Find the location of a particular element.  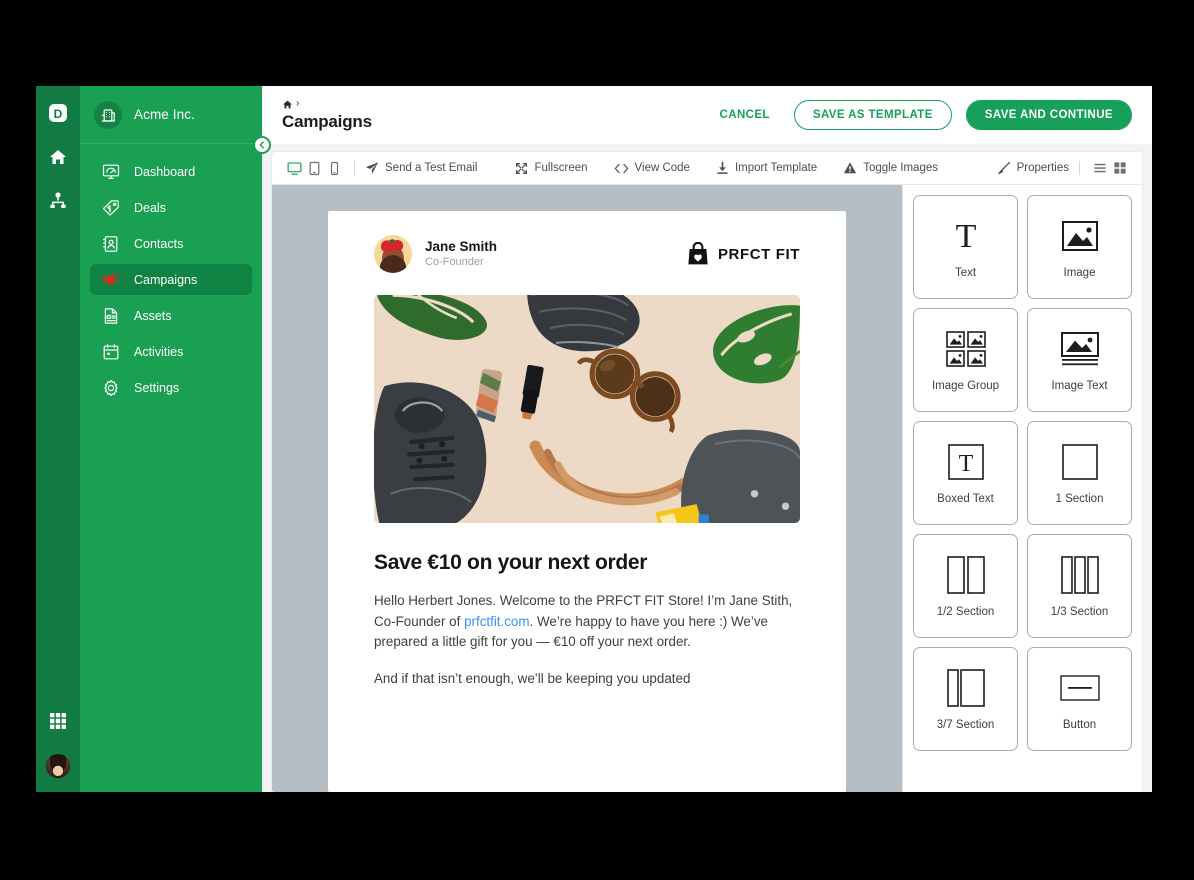

block-image-group: Image Group is located at coordinates (965, 360).